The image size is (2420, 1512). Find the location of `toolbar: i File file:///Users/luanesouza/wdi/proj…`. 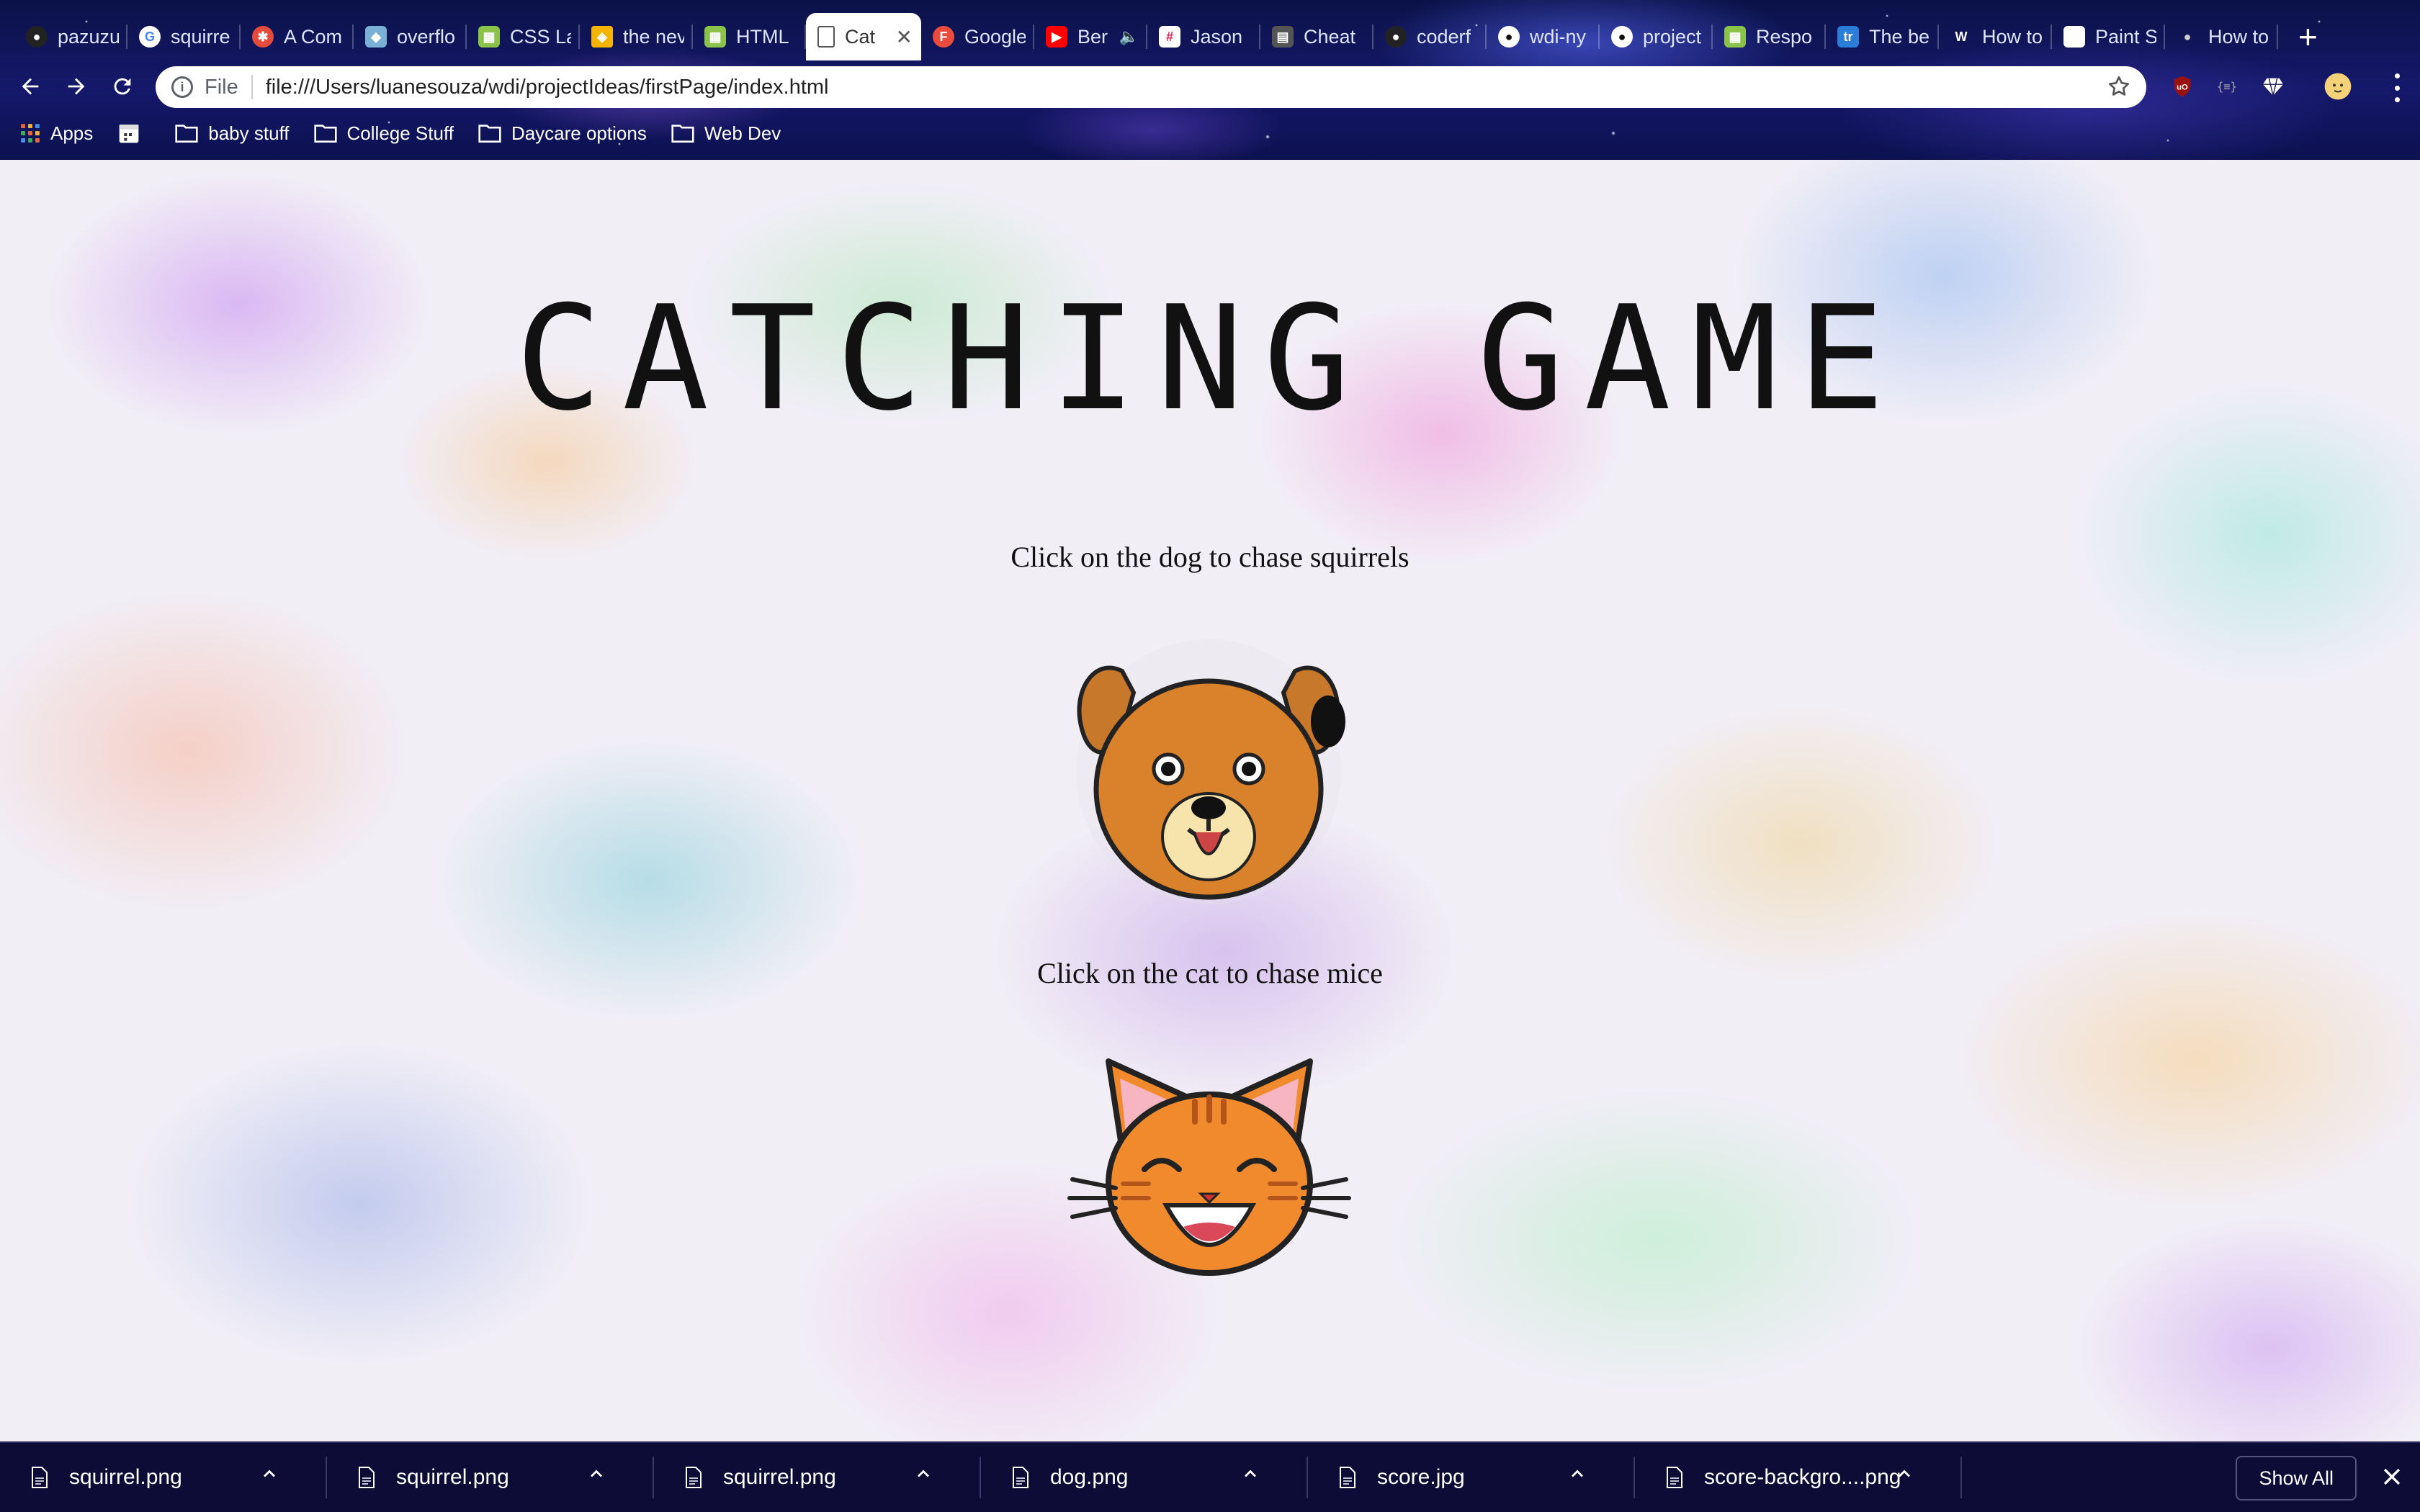

toolbar: i File file:///Users/luanesouza/wdi/proj… is located at coordinates (1210, 86).